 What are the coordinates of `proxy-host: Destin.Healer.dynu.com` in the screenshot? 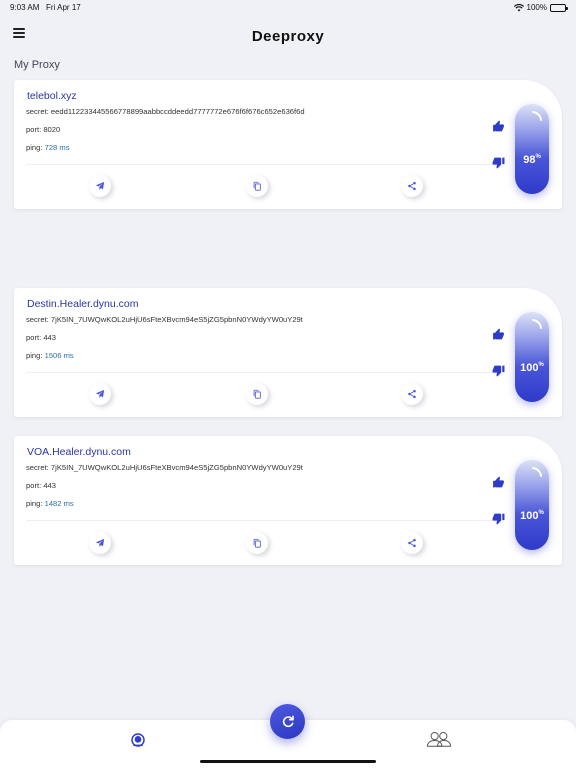 It's located at (82, 304).